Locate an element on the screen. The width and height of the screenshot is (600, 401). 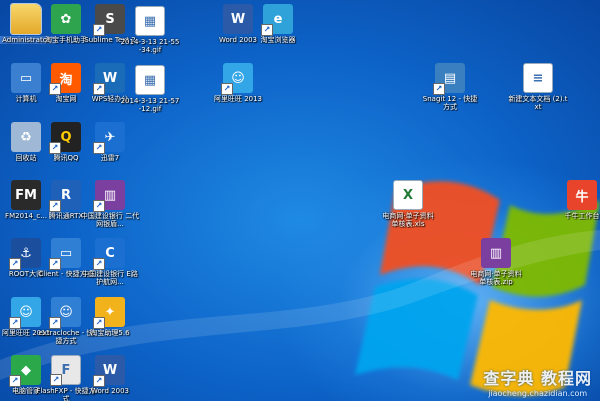
fm-icon: FM is located at coordinates (26, 195).